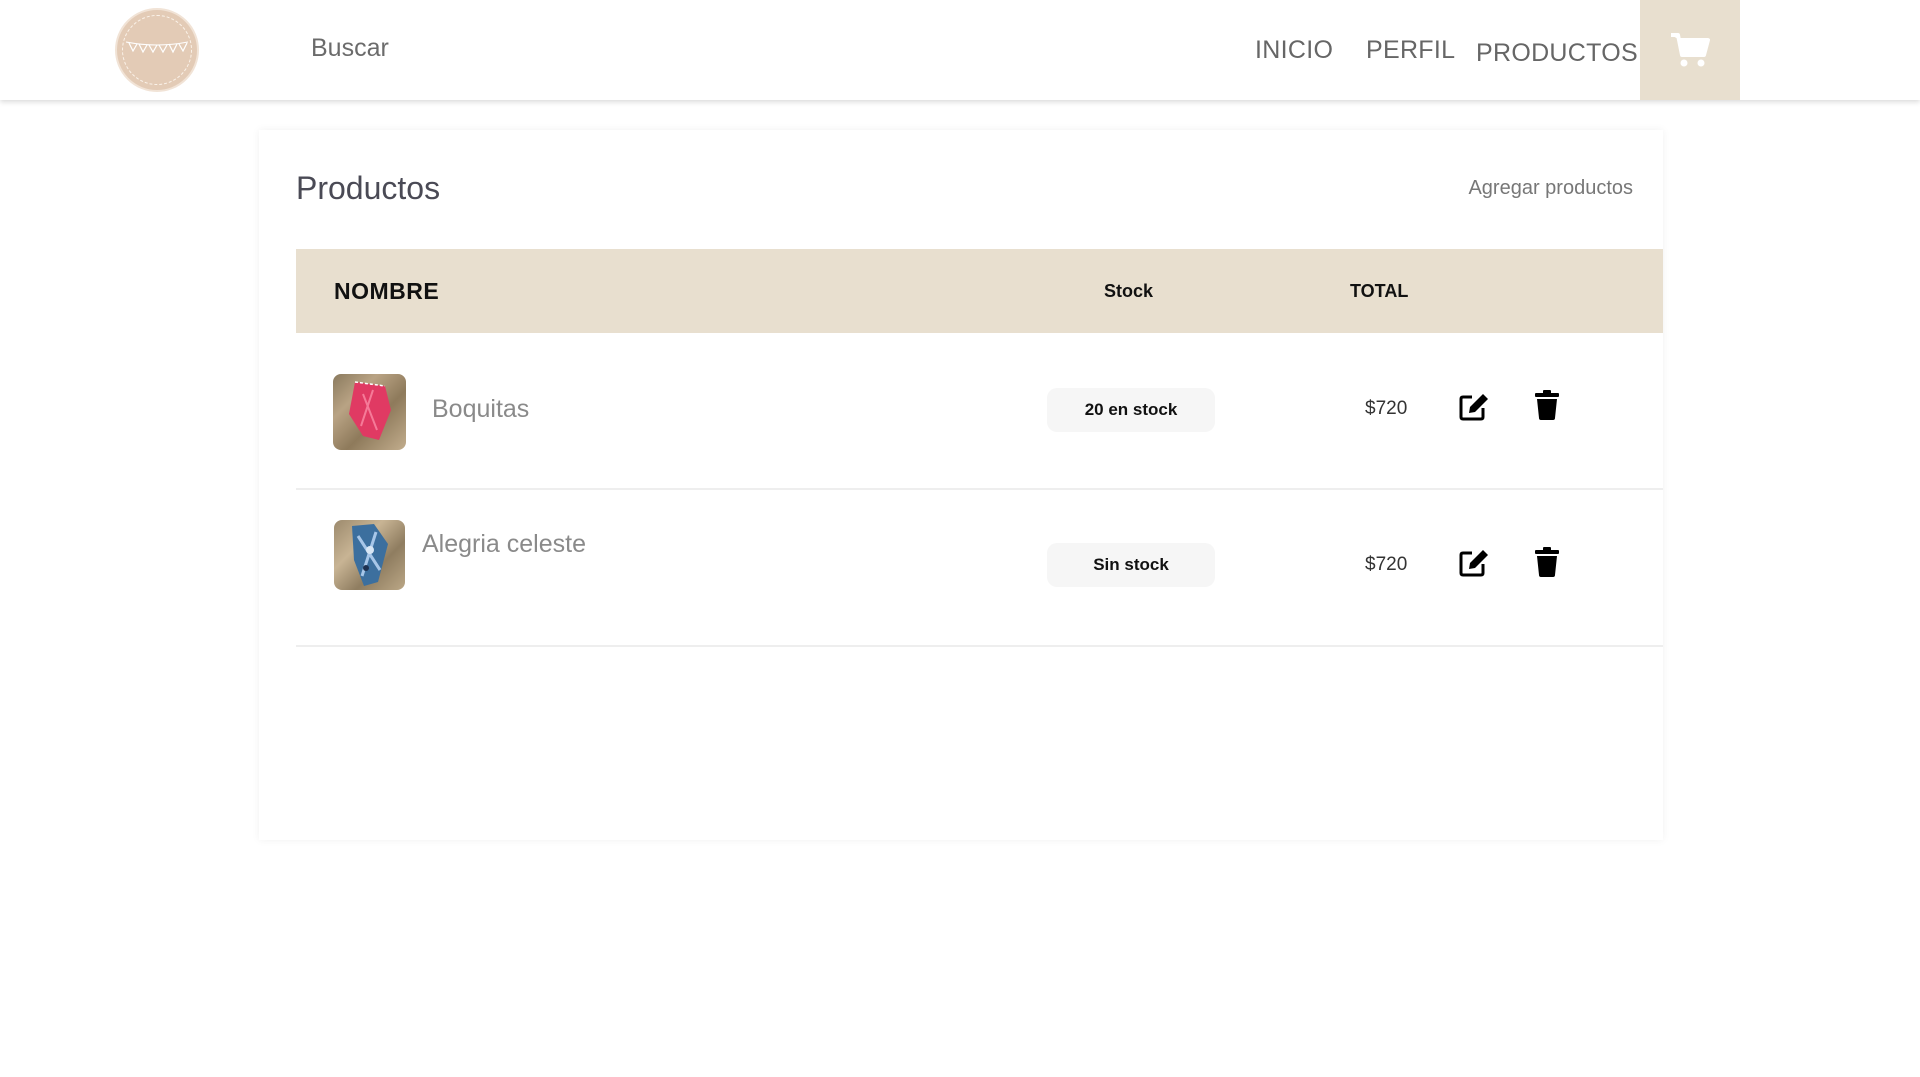 The height and width of the screenshot is (1077, 1920). Describe the element at coordinates (1379, 291) in the screenshot. I see `header-total: TOTAL` at that location.